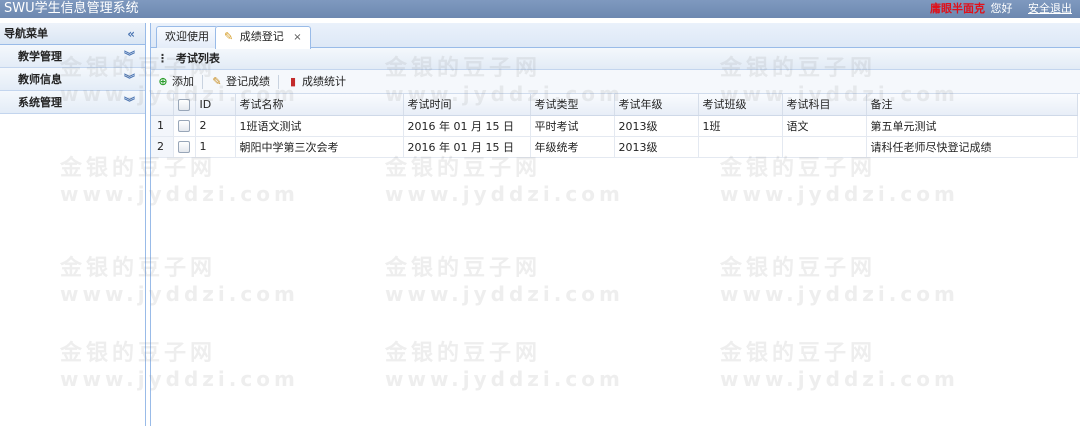 The height and width of the screenshot is (426, 1080). What do you see at coordinates (540, 9) in the screenshot?
I see `app-header: SWU学生信息管理系统 庸眼半面克 您好 安全退出` at bounding box center [540, 9].